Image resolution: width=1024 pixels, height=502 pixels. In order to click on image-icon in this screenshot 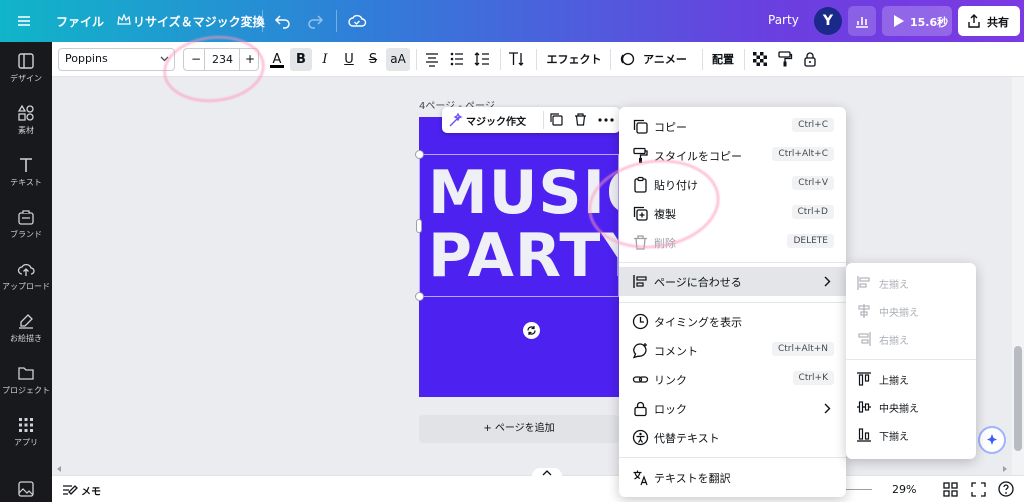, I will do `click(26, 489)`.